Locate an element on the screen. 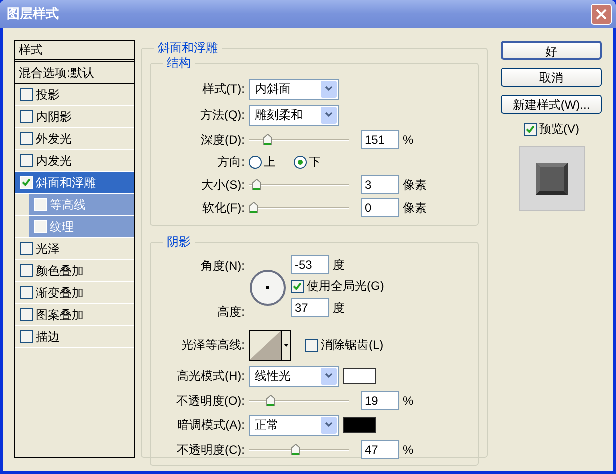 This screenshot has height=474, width=616. field-label: 软化(F): is located at coordinates (223, 208).